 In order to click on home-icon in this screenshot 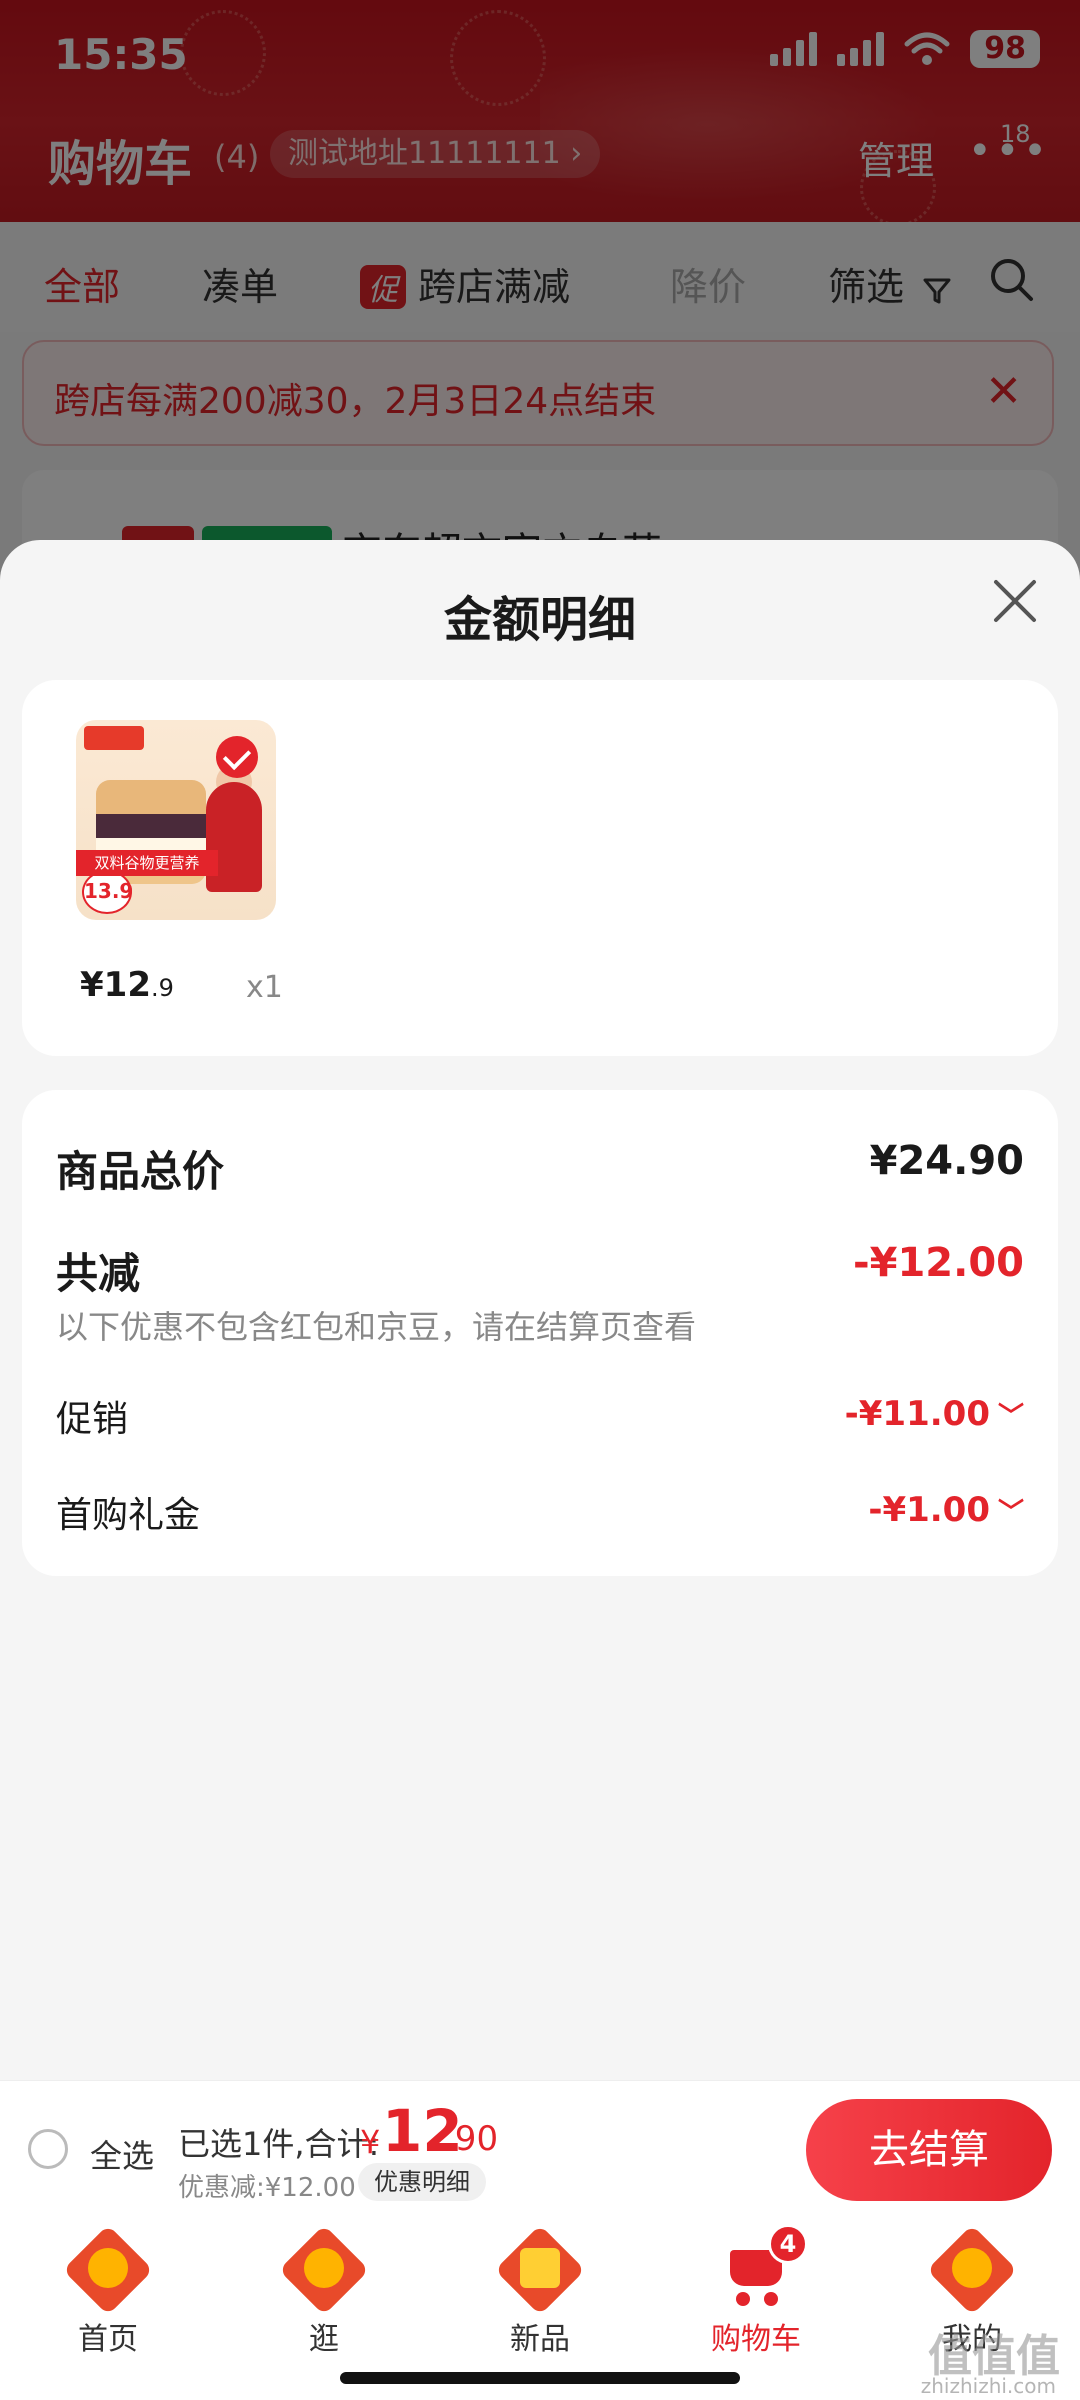, I will do `click(108, 2270)`.